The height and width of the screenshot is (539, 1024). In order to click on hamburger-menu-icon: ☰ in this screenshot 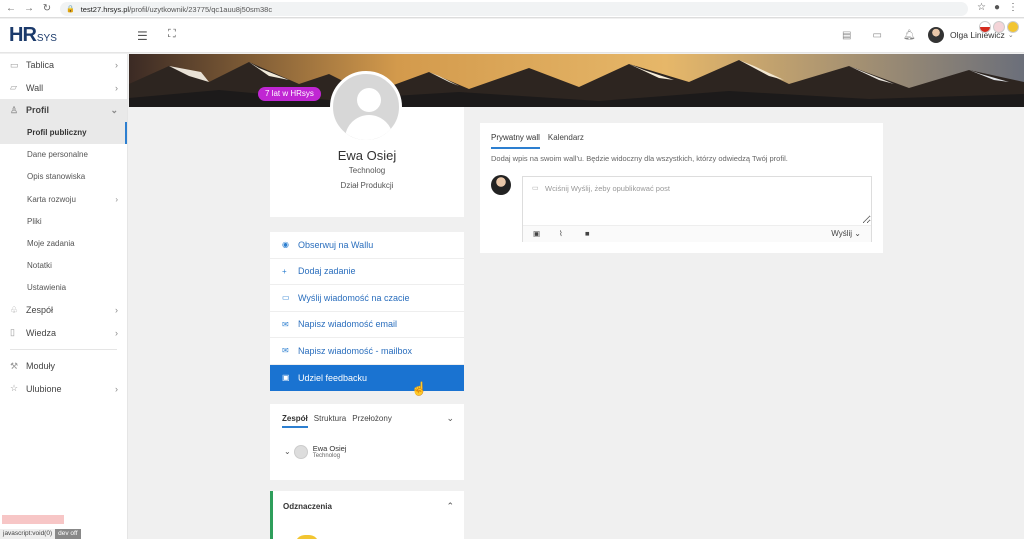, I will do `click(142, 36)`.